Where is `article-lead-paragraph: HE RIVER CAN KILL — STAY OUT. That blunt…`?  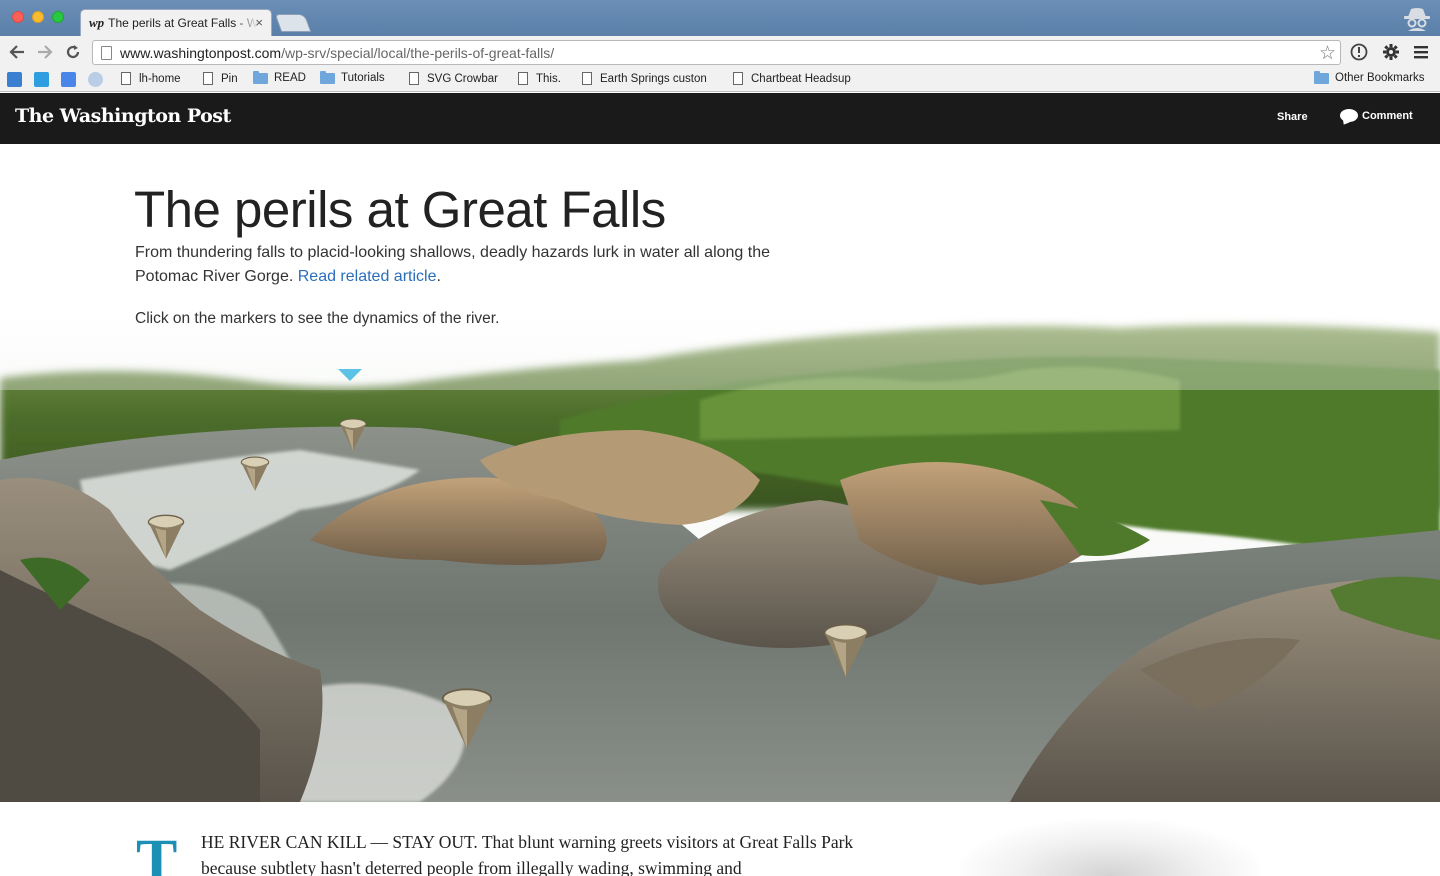 article-lead-paragraph: HE RIVER CAN KILL — STAY OUT. That blunt… is located at coordinates (527, 854).